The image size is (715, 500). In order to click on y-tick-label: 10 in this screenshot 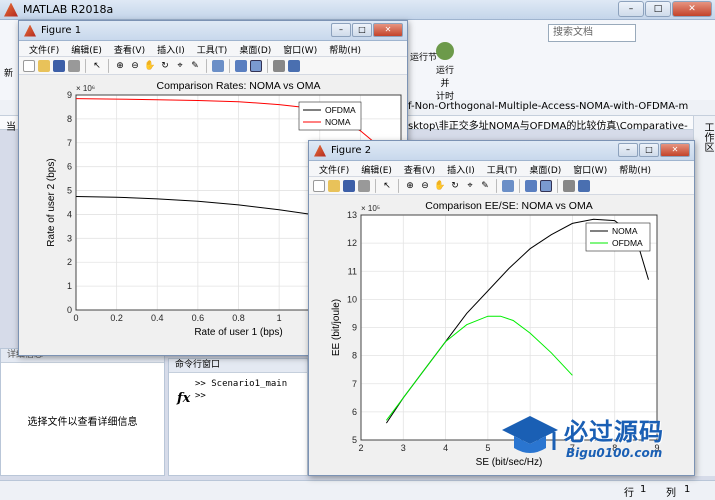, I will do `click(352, 299)`.